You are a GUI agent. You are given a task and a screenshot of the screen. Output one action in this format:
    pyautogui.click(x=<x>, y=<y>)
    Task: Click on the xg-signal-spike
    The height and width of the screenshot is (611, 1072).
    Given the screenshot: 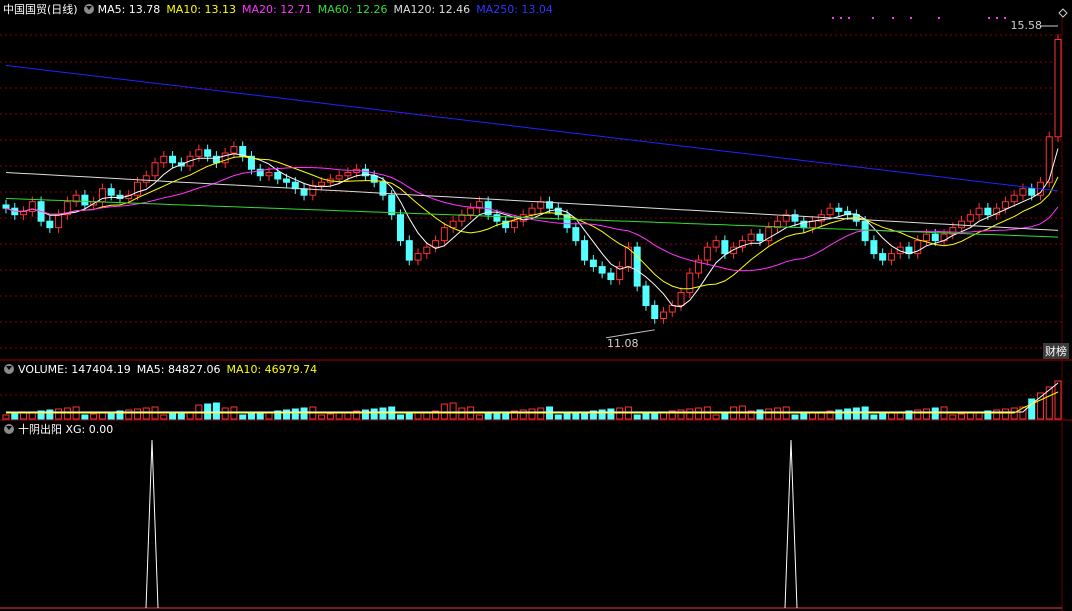 What is the action you would take?
    pyautogui.click(x=791, y=524)
    